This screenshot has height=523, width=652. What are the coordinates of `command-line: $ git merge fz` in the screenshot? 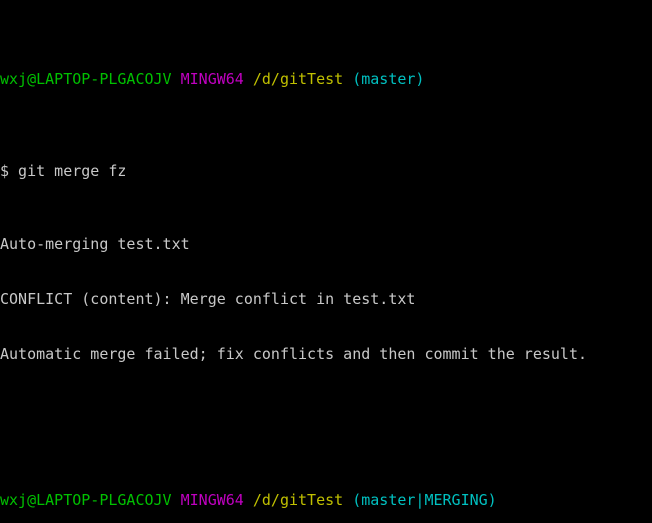 It's located at (326, 171).